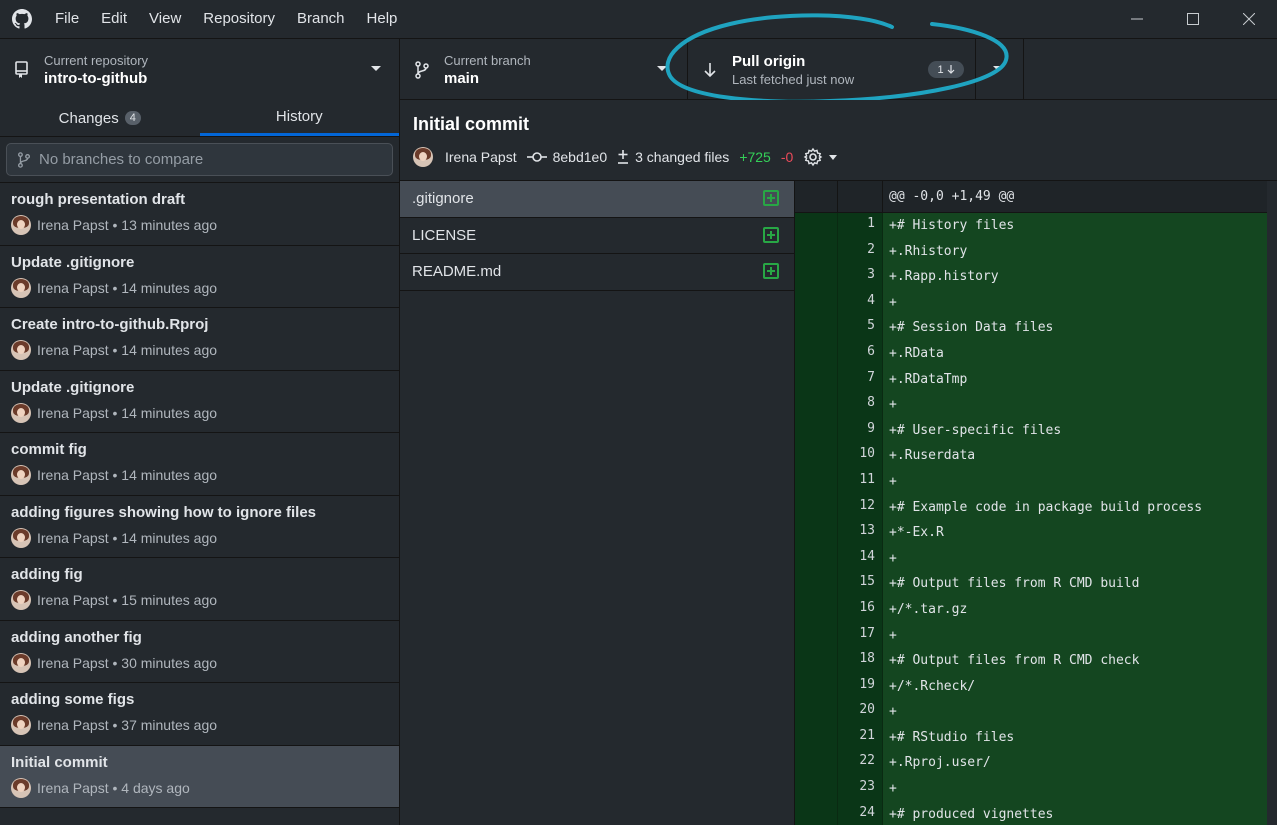 The height and width of the screenshot is (825, 1277). What do you see at coordinates (1031, 763) in the screenshot?
I see `diff-line: 22 +.Rproj.user/` at bounding box center [1031, 763].